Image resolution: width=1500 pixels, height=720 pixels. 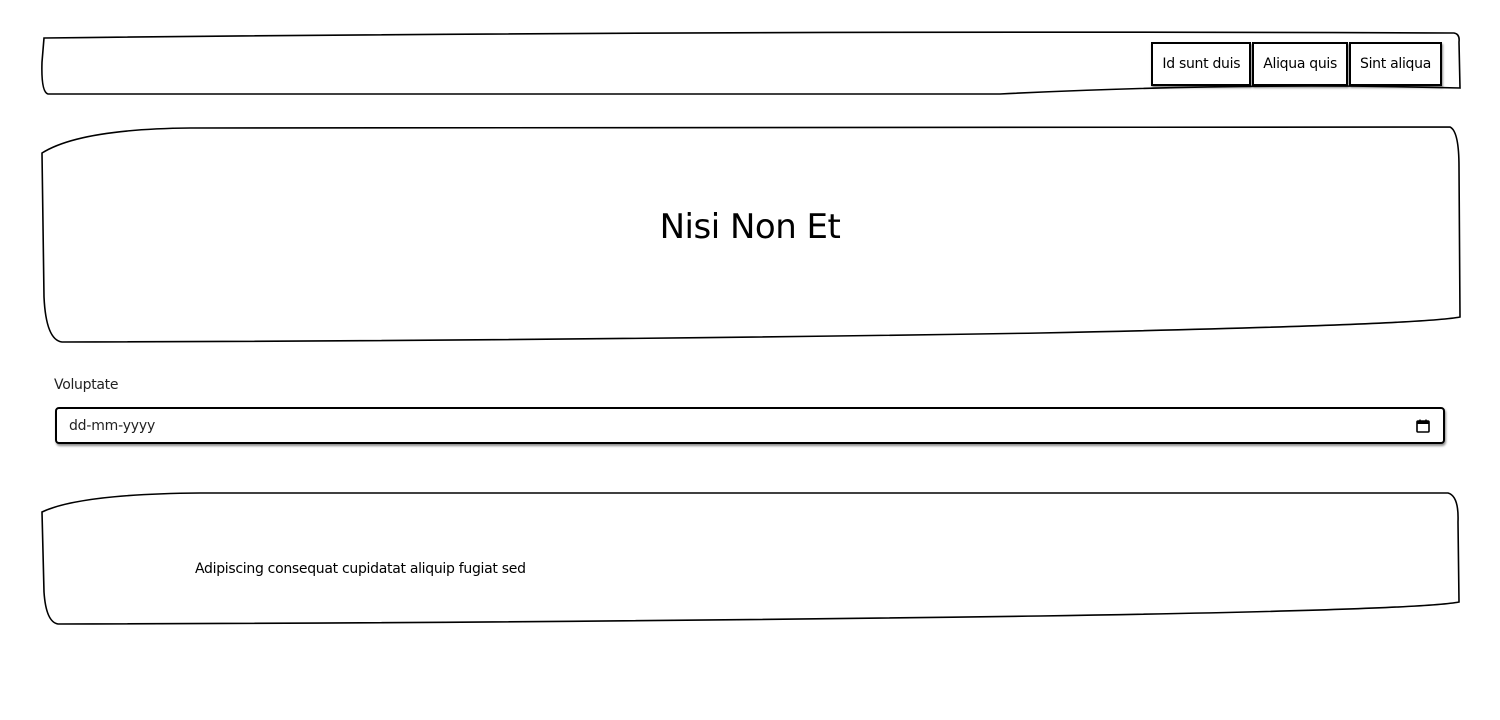 What do you see at coordinates (1395, 64) in the screenshot?
I see `nav-button-sint-aliqua: Sint aliqua` at bounding box center [1395, 64].